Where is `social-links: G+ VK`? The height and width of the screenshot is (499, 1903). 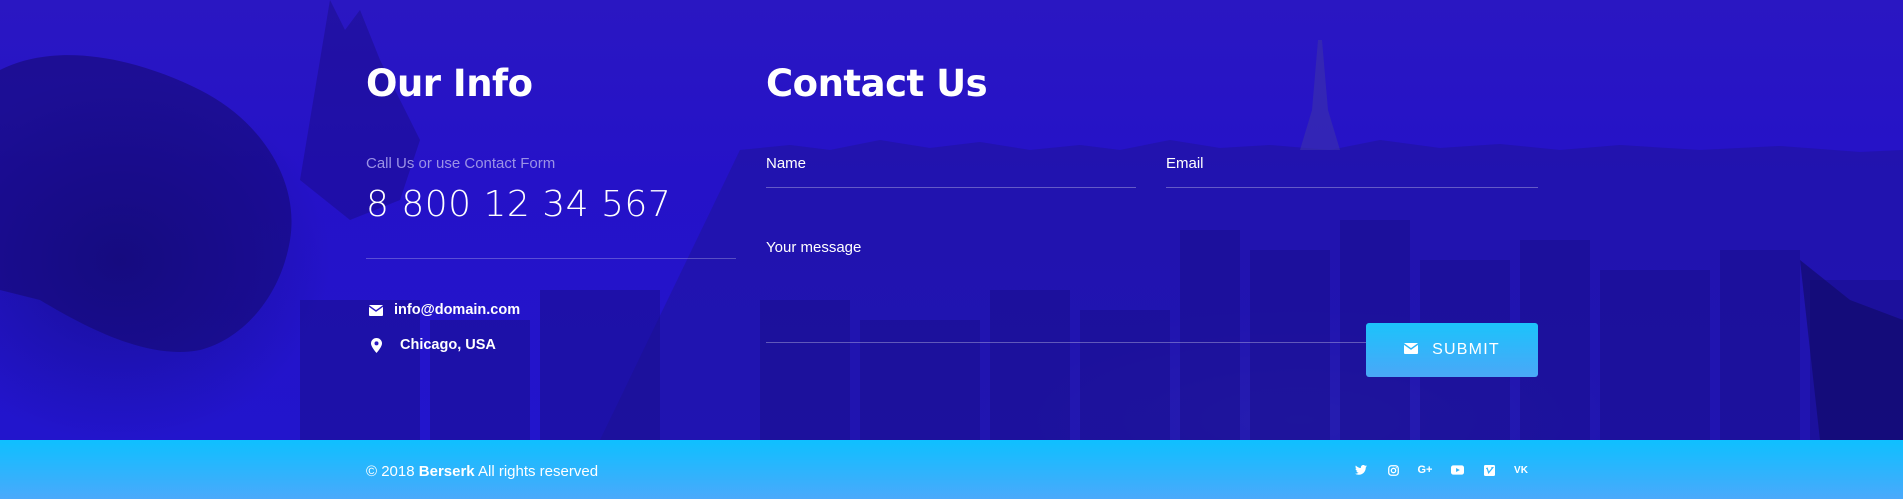 social-links: G+ VK is located at coordinates (1441, 470).